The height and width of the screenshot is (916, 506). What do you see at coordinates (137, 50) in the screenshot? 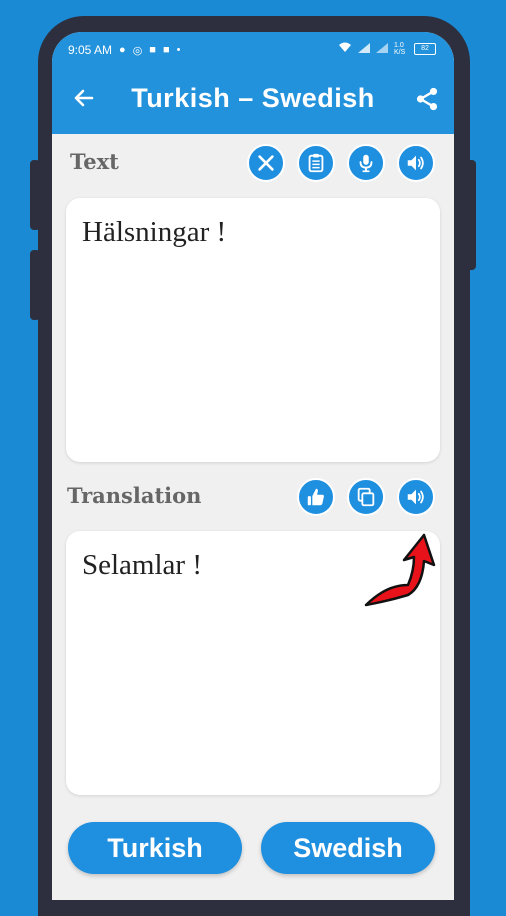
I see `instagram-notification-icon: ◎` at bounding box center [137, 50].